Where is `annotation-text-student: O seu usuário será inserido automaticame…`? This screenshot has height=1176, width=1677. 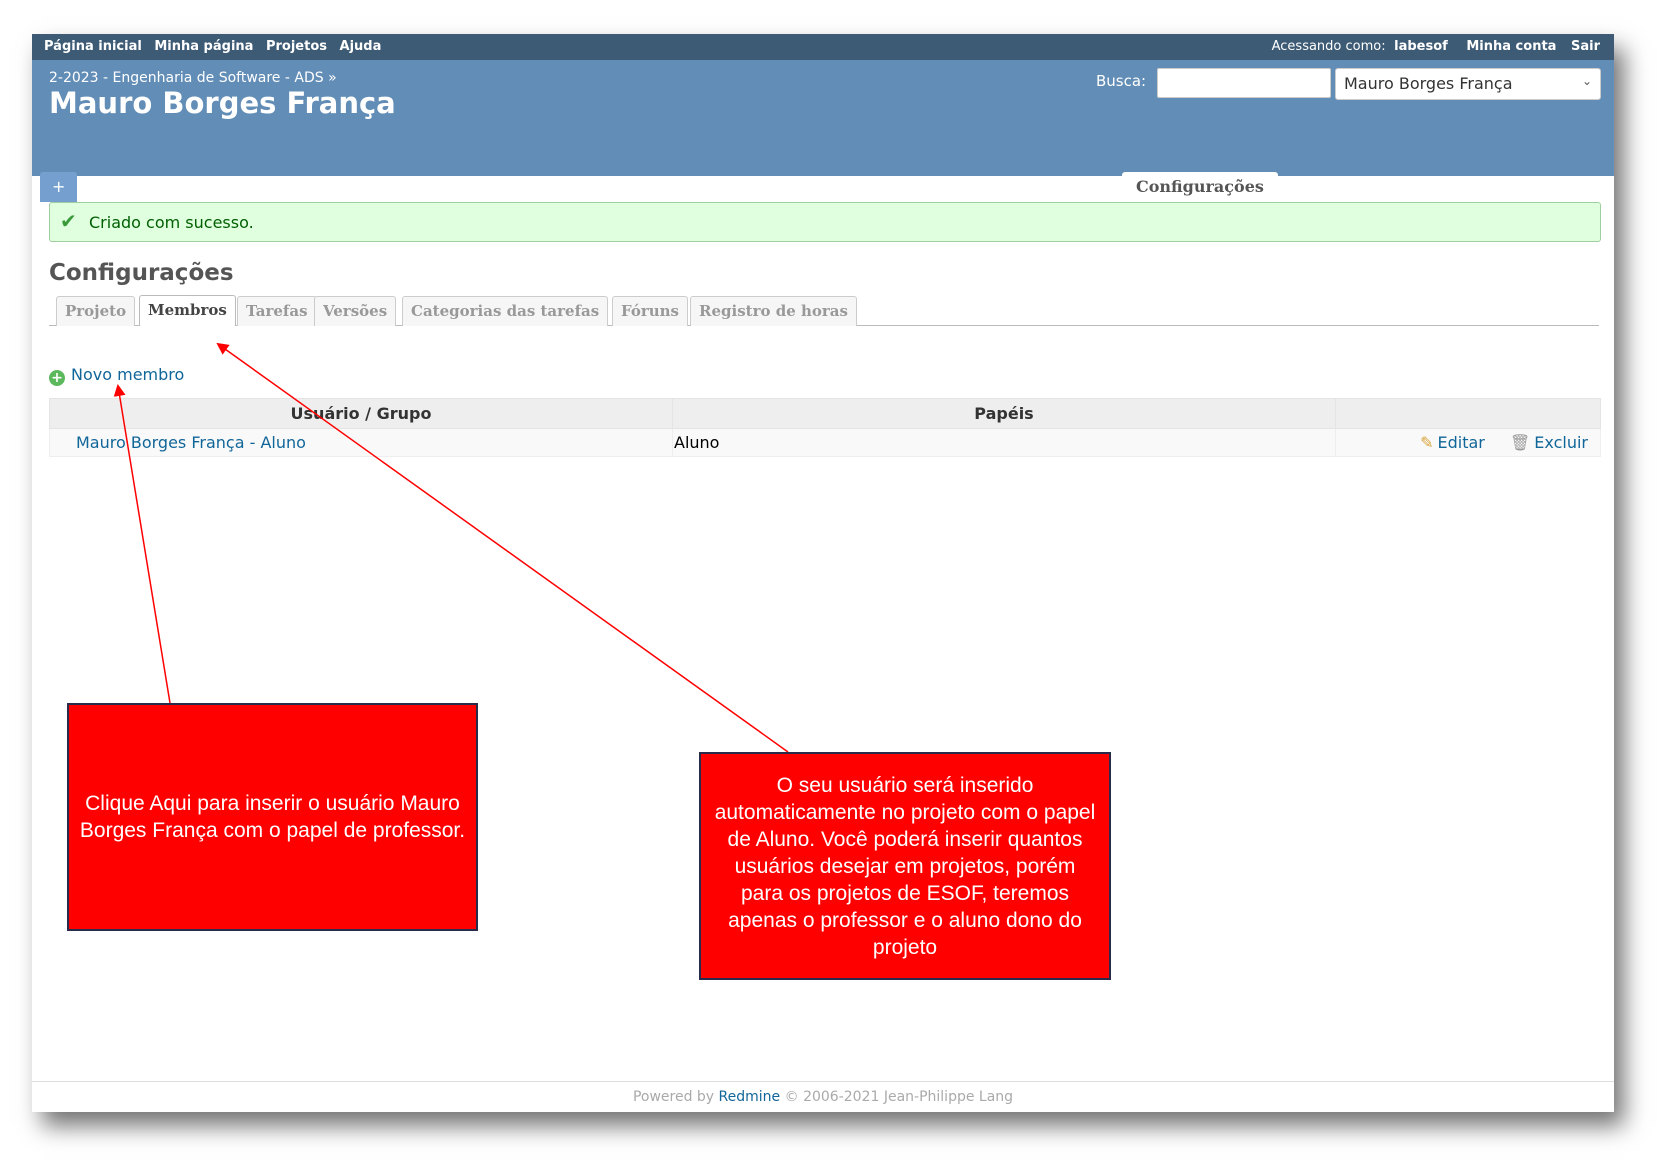 annotation-text-student: O seu usuário será inserido automaticame… is located at coordinates (905, 866).